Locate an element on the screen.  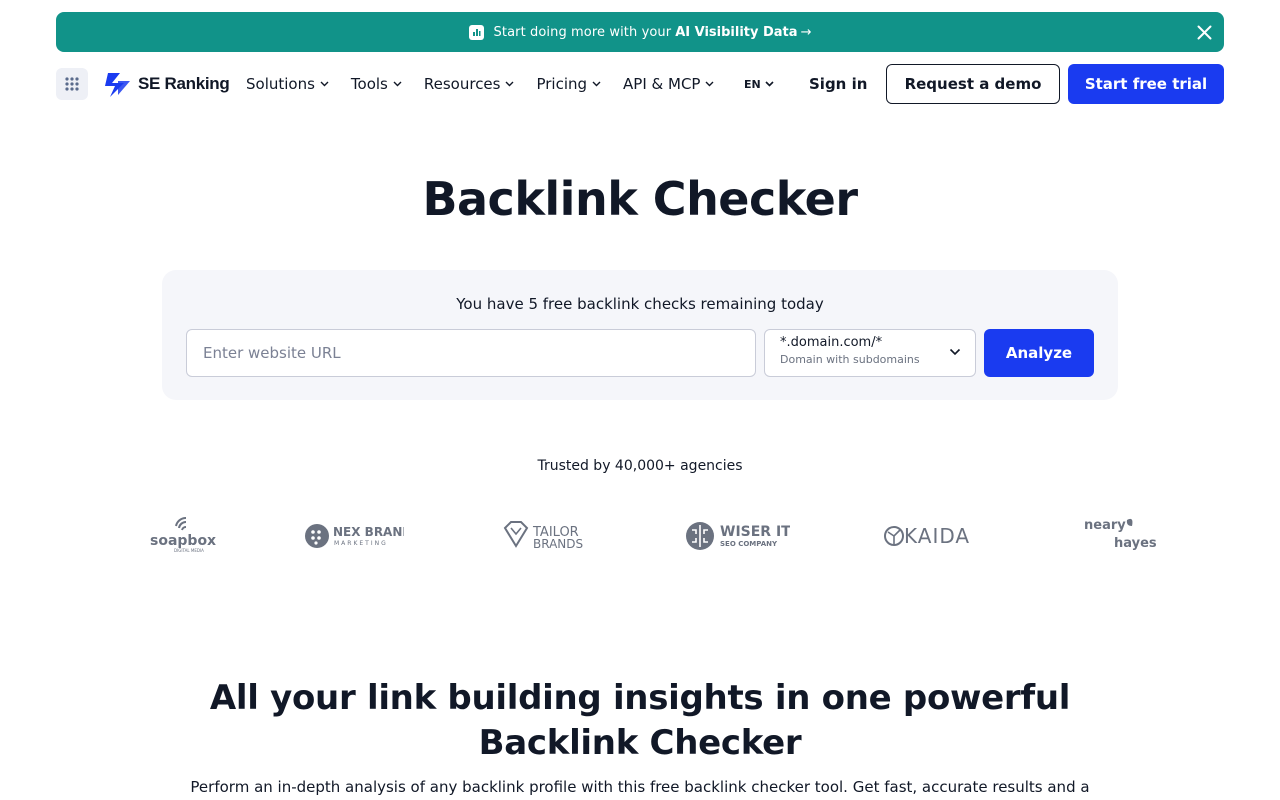
client-logo-kaida: KAIDA is located at coordinates (930, 534).